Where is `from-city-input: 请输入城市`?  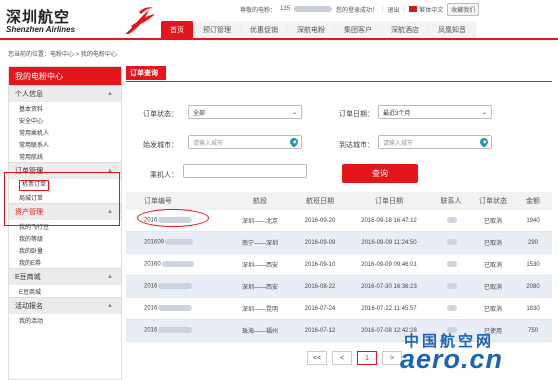
from-city-input: 请输入城市 is located at coordinates (245, 142).